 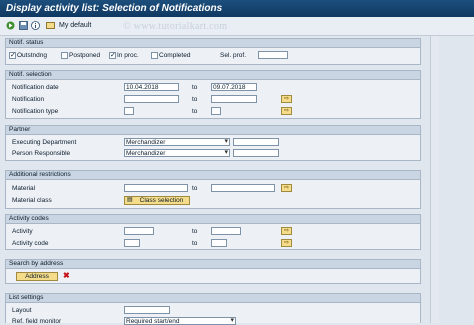 What do you see at coordinates (85, 55) in the screenshot?
I see `postponed-label: Postponed` at bounding box center [85, 55].